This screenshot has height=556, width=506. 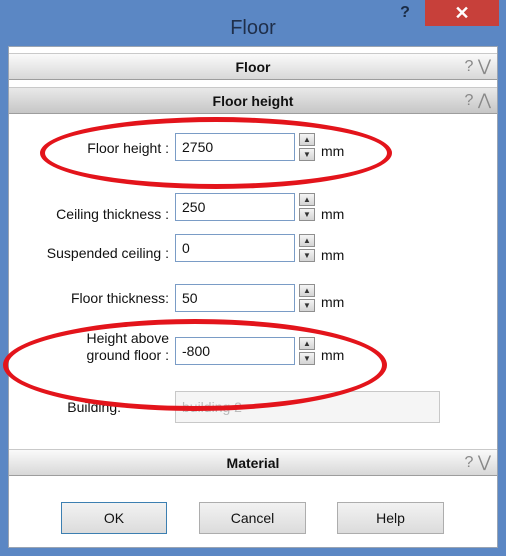 I want to click on floor-thickness-spinner: ▲ ▼, so click(x=307, y=298).